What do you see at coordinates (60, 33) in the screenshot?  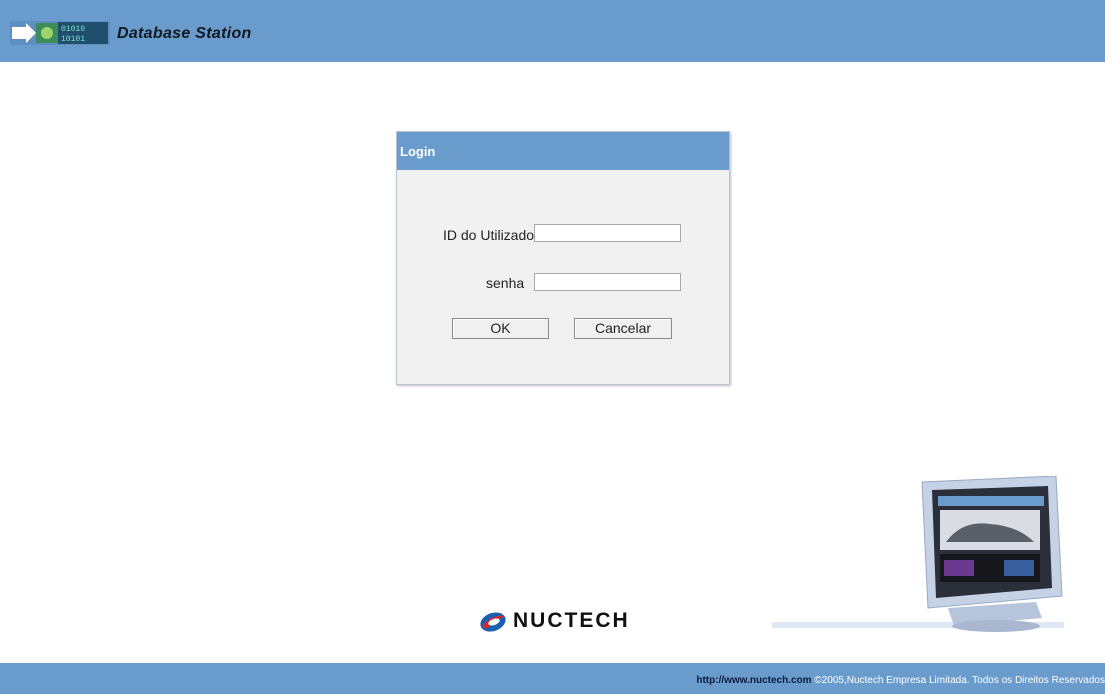 I see `database-station-logo-icon: 01010 10101` at bounding box center [60, 33].